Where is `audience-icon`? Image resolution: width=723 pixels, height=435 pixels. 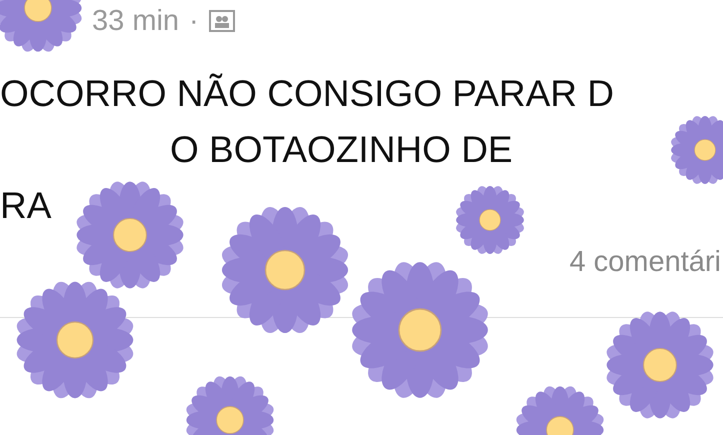
audience-icon is located at coordinates (221, 21).